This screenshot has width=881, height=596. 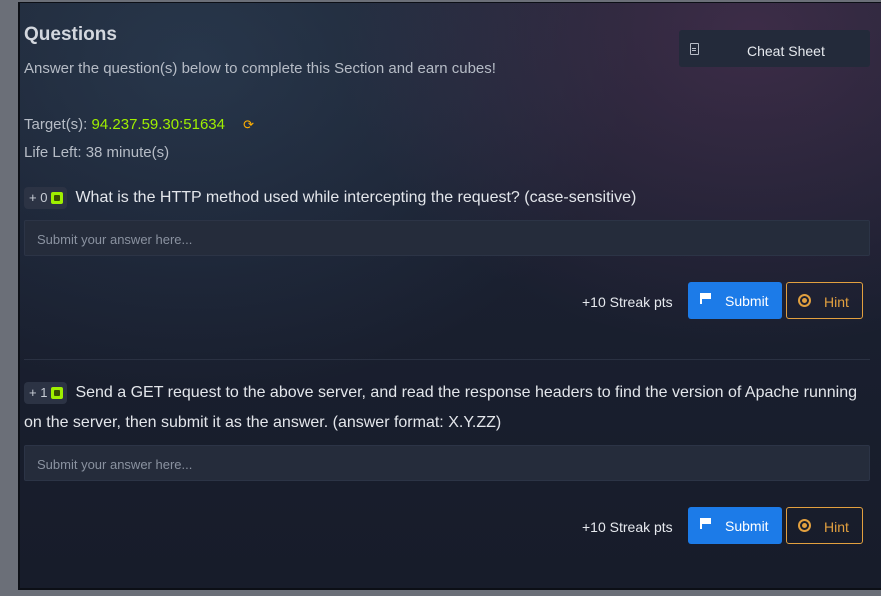 What do you see at coordinates (447, 359) in the screenshot?
I see `divider` at bounding box center [447, 359].